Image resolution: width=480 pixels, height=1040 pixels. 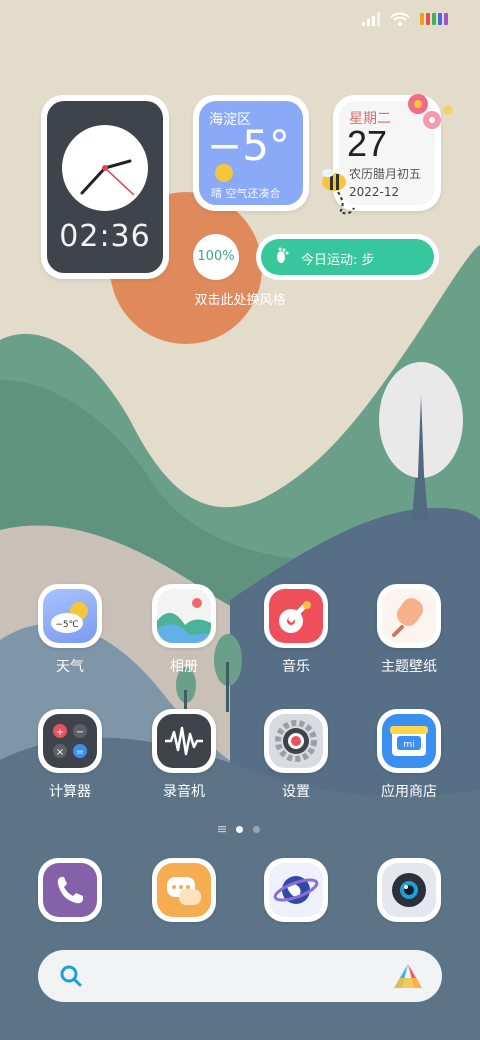 What do you see at coordinates (367, 143) in the screenshot?
I see `calendar-day: 27` at bounding box center [367, 143].